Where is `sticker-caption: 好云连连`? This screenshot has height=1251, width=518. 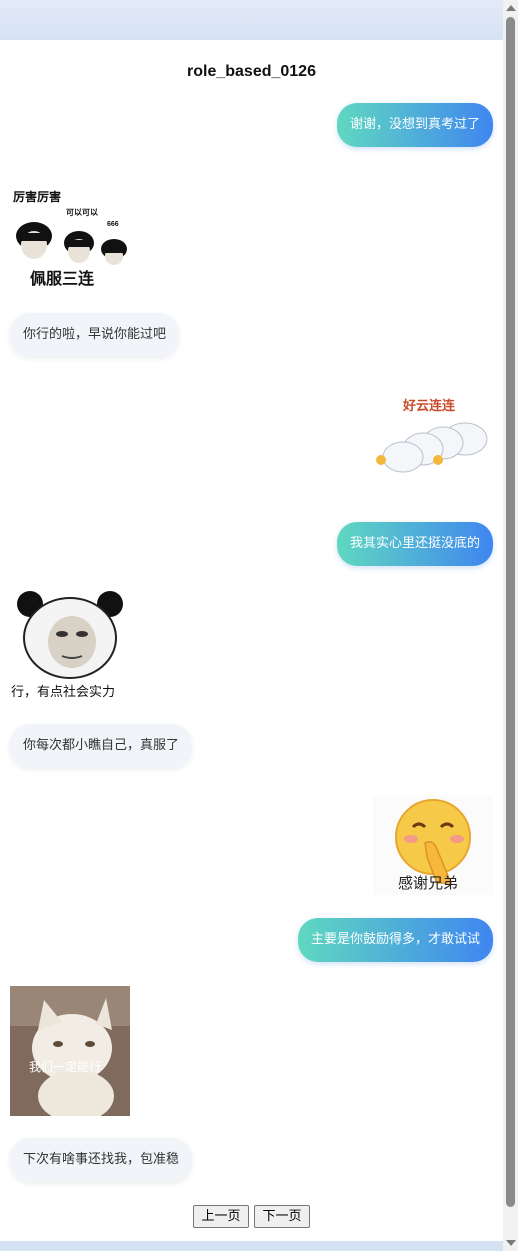
sticker-caption: 好云连连 is located at coordinates (429, 405).